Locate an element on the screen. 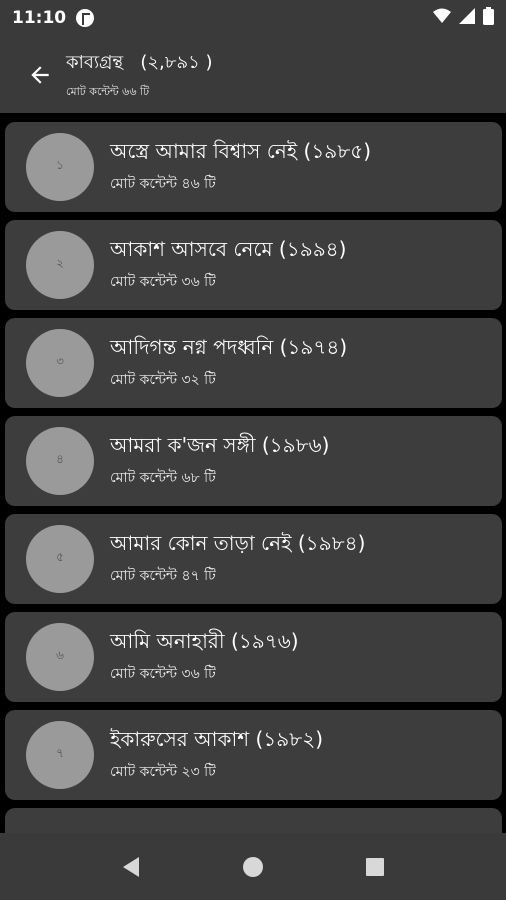  square-recents-icon is located at coordinates (375, 866).